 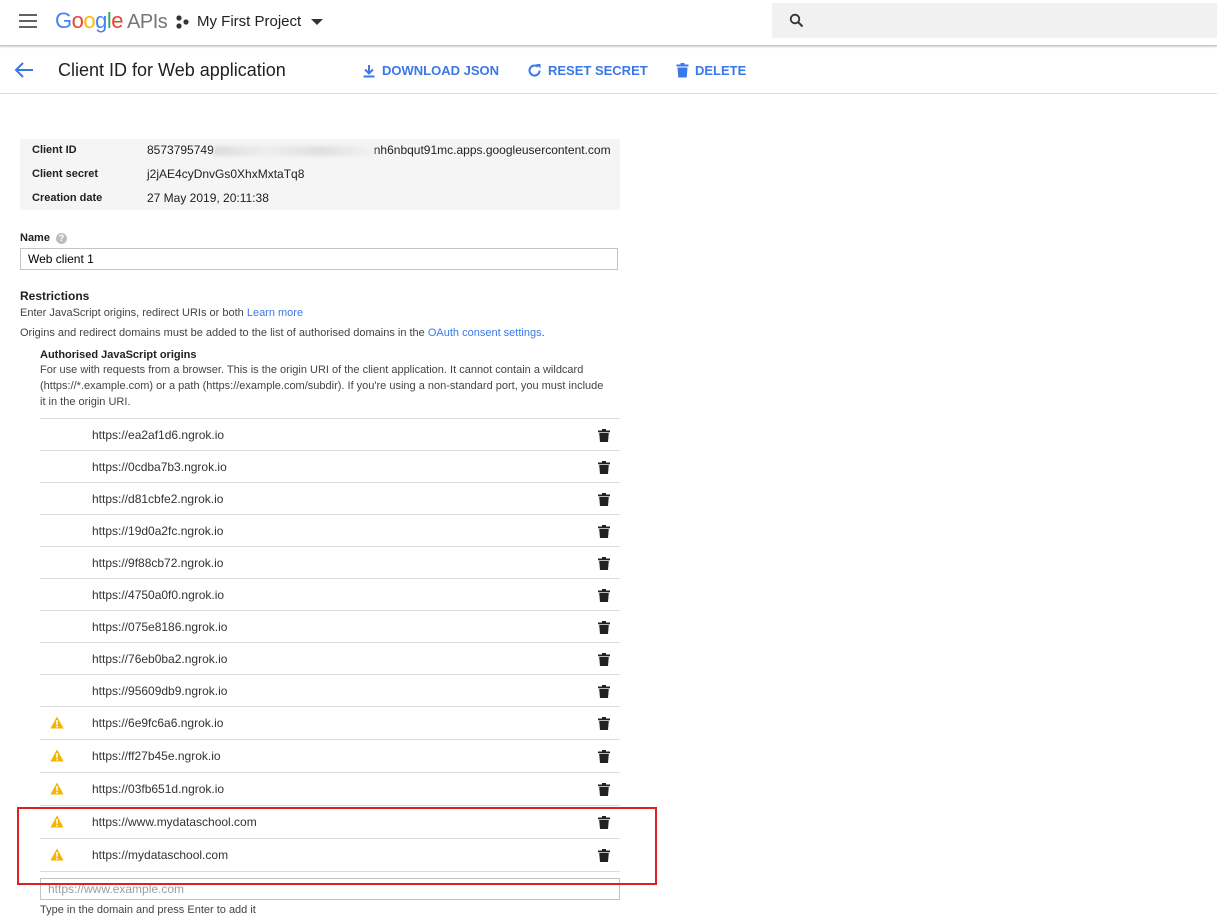 I want to click on creation-date-value: 27 May 2019, 20:11:38, so click(x=208, y=198).